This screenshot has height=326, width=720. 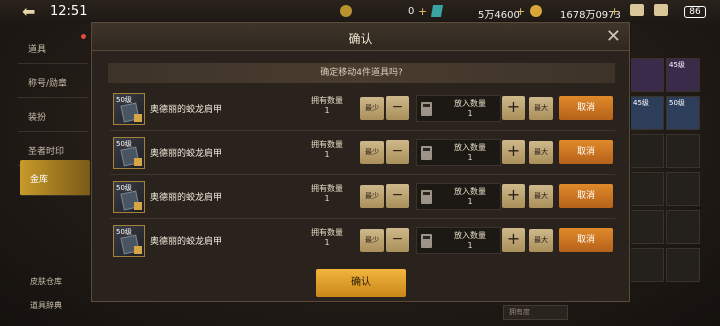 I want to click on sidebar-item-titles: 称号/勋章, so click(x=53, y=81).